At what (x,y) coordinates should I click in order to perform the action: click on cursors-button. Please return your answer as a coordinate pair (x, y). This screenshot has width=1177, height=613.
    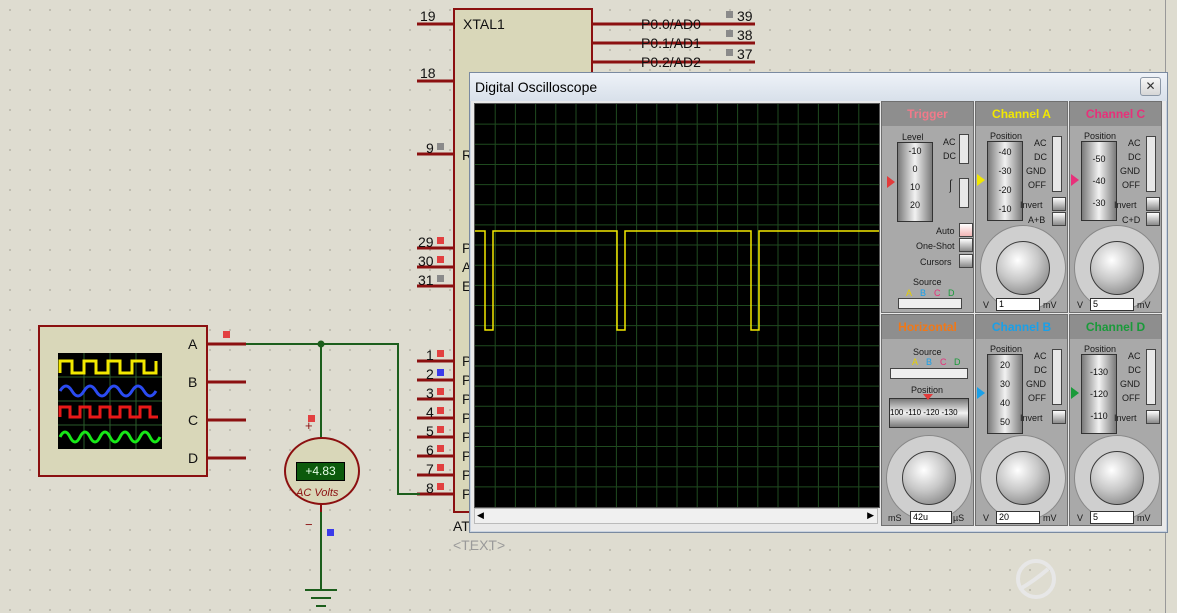
    Looking at the image, I should click on (966, 261).